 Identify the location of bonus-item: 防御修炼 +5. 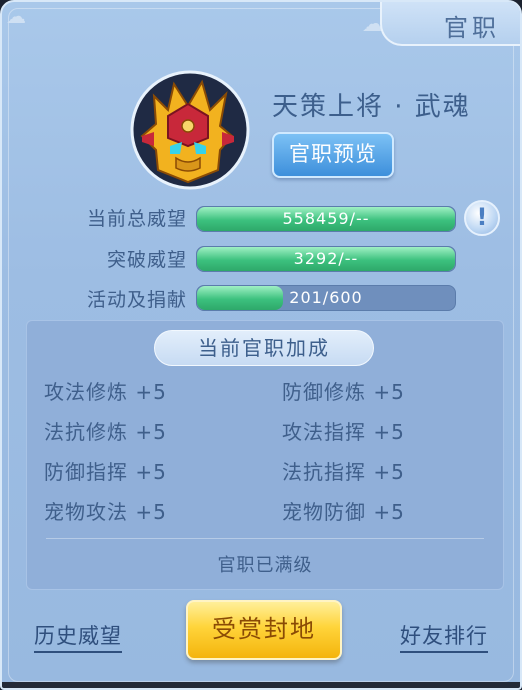
(343, 390).